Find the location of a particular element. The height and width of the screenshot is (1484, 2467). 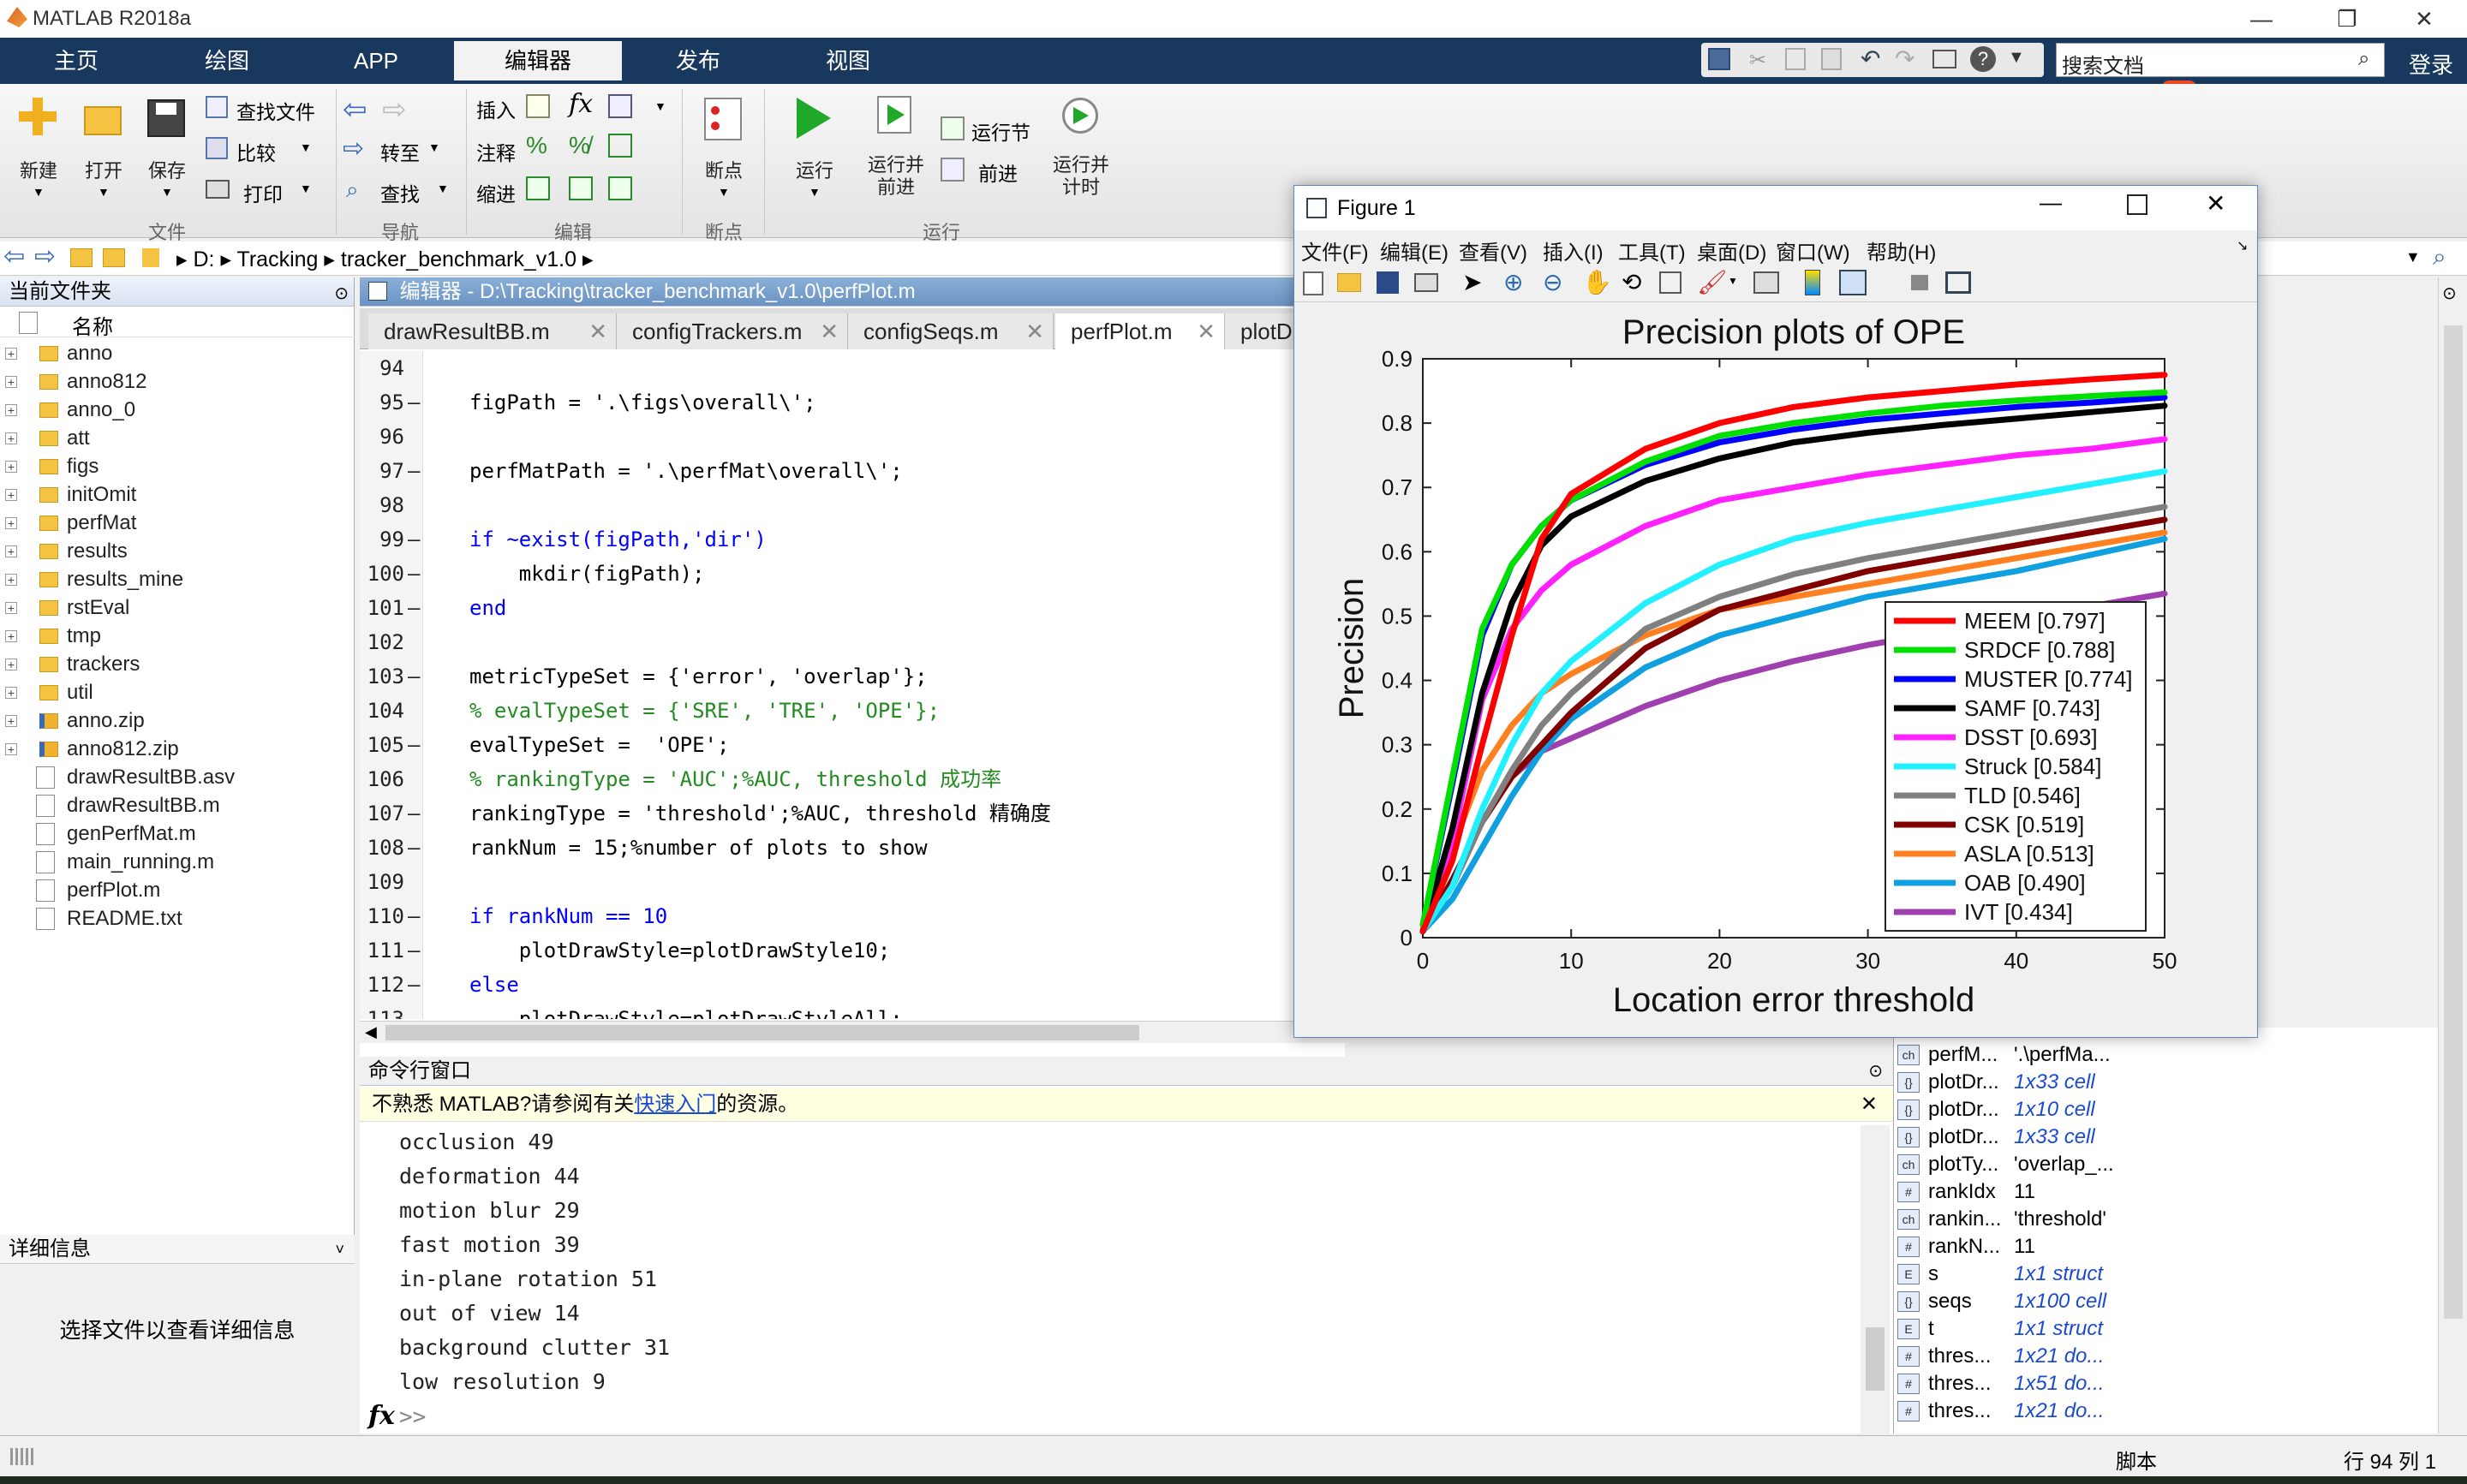

decrease-indent-icon is located at coordinates (620, 188).